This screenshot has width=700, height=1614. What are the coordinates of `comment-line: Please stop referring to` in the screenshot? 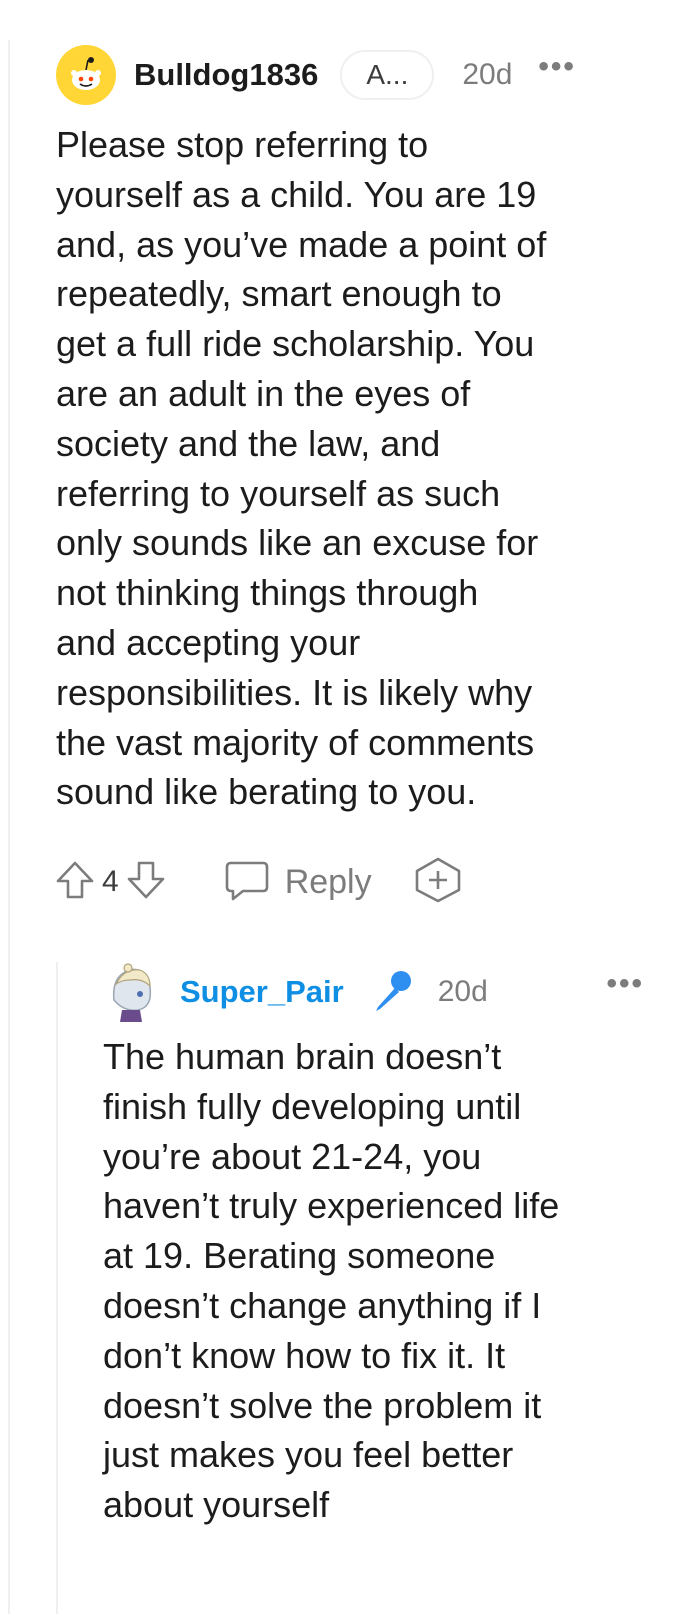 It's located at (242, 144).